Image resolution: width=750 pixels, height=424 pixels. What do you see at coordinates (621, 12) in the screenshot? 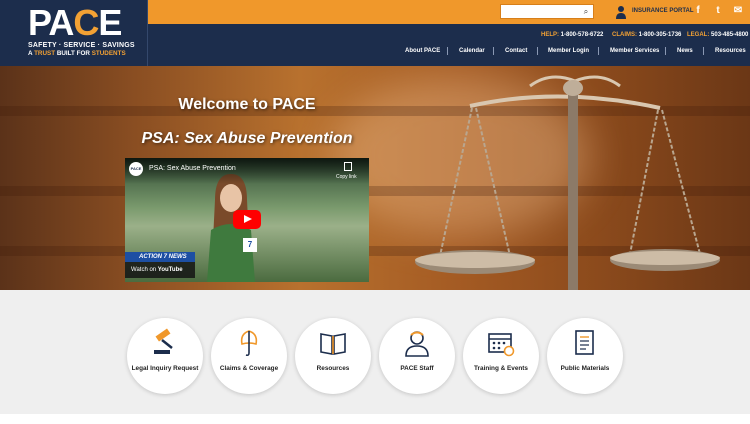
I see `user-icon` at bounding box center [621, 12].